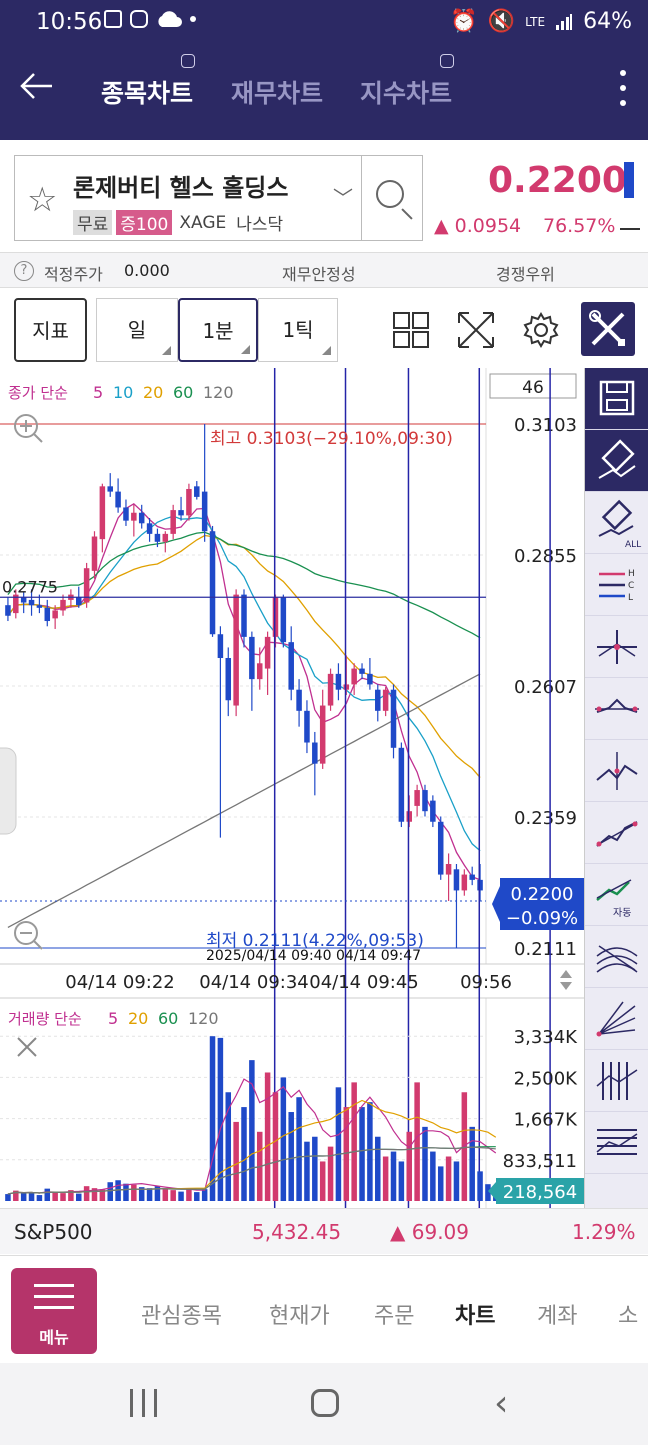 The height and width of the screenshot is (1445, 648). I want to click on trendline-tool-button, so click(616, 833).